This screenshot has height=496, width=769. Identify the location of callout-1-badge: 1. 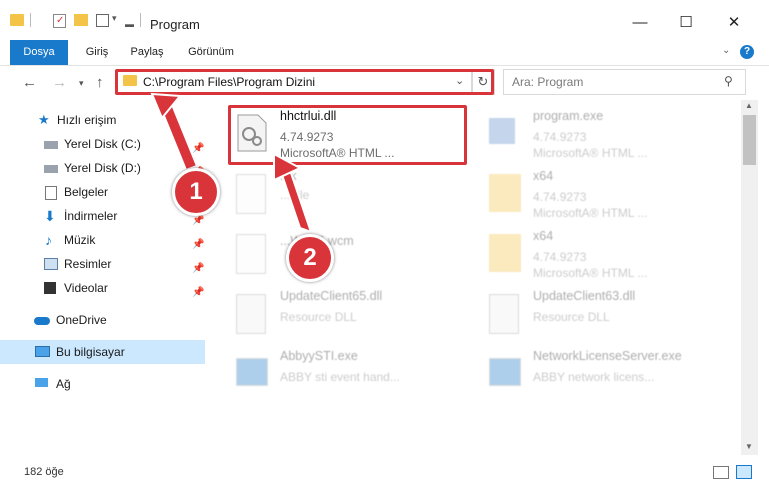
(196, 192).